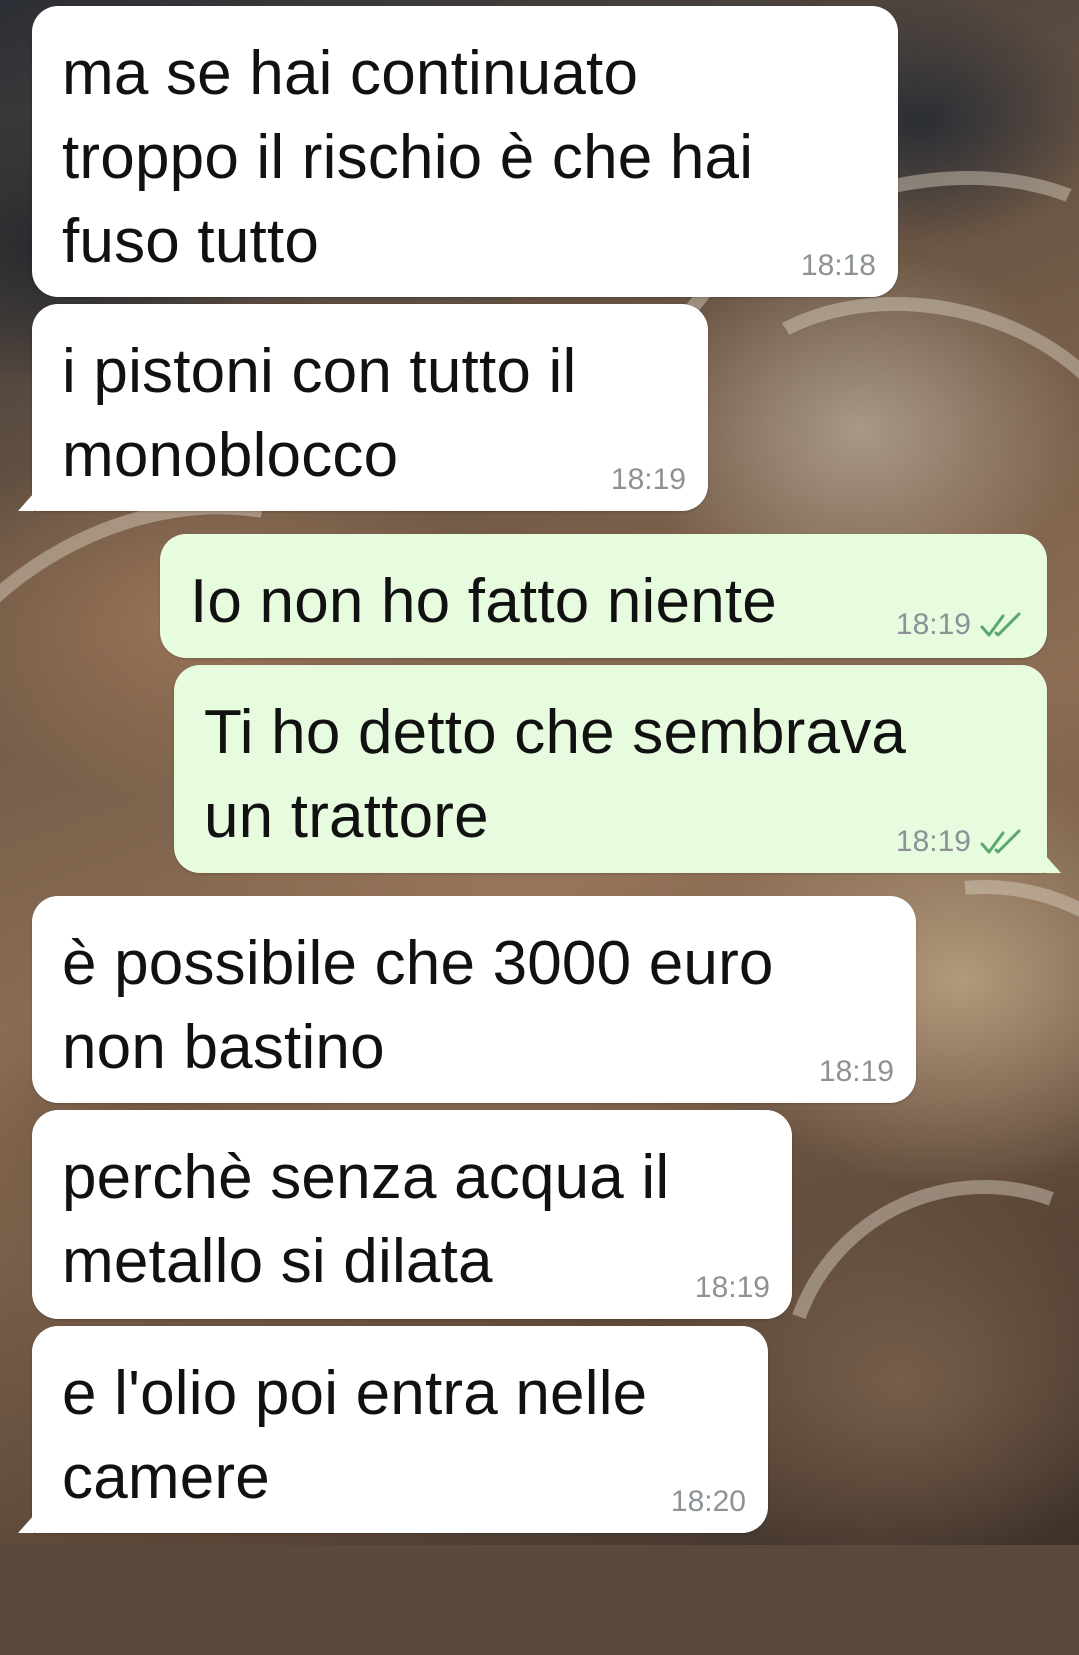 This screenshot has height=1655, width=1079. I want to click on message-text: Io non ho fatto niente, so click(483, 601).